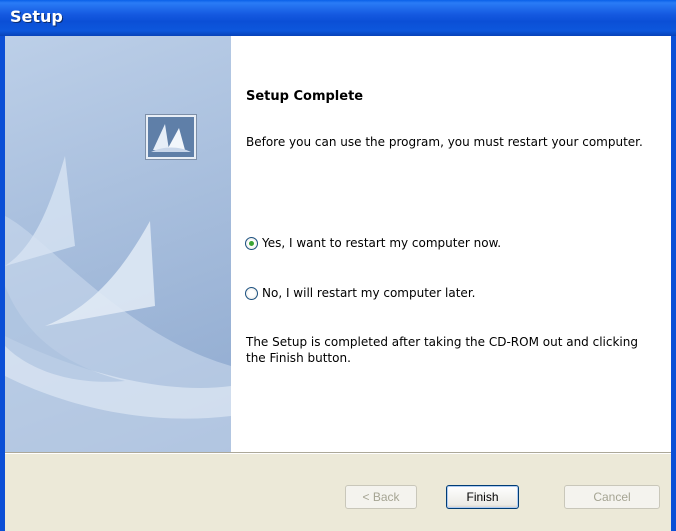  I want to click on title-bar: Setup, so click(338, 18).